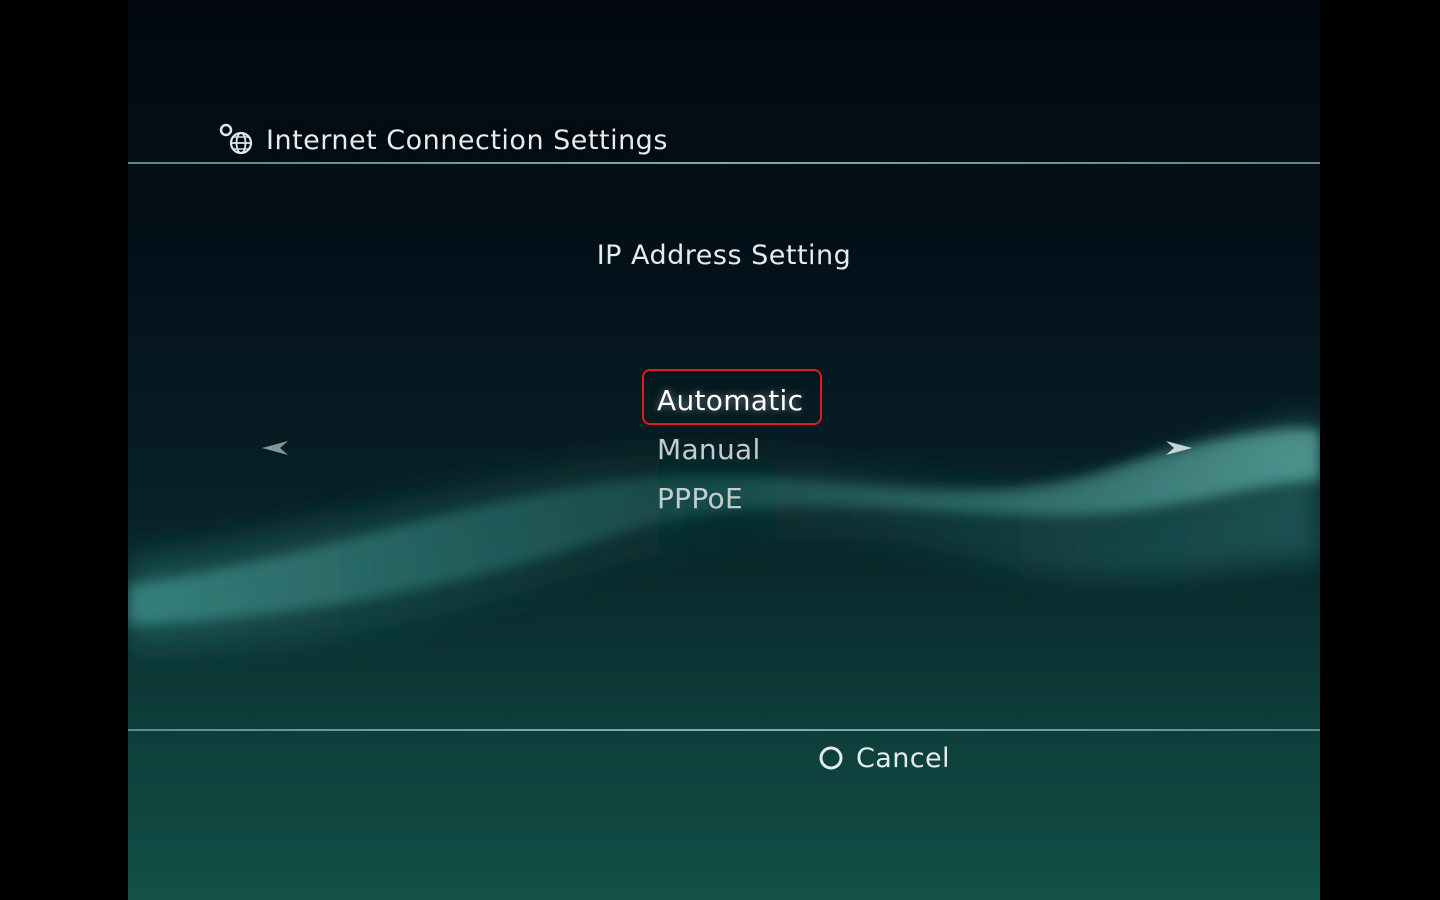 This screenshot has height=900, width=1440. What do you see at coordinates (467, 140) in the screenshot?
I see `page-title: Internet Connection Settings` at bounding box center [467, 140].